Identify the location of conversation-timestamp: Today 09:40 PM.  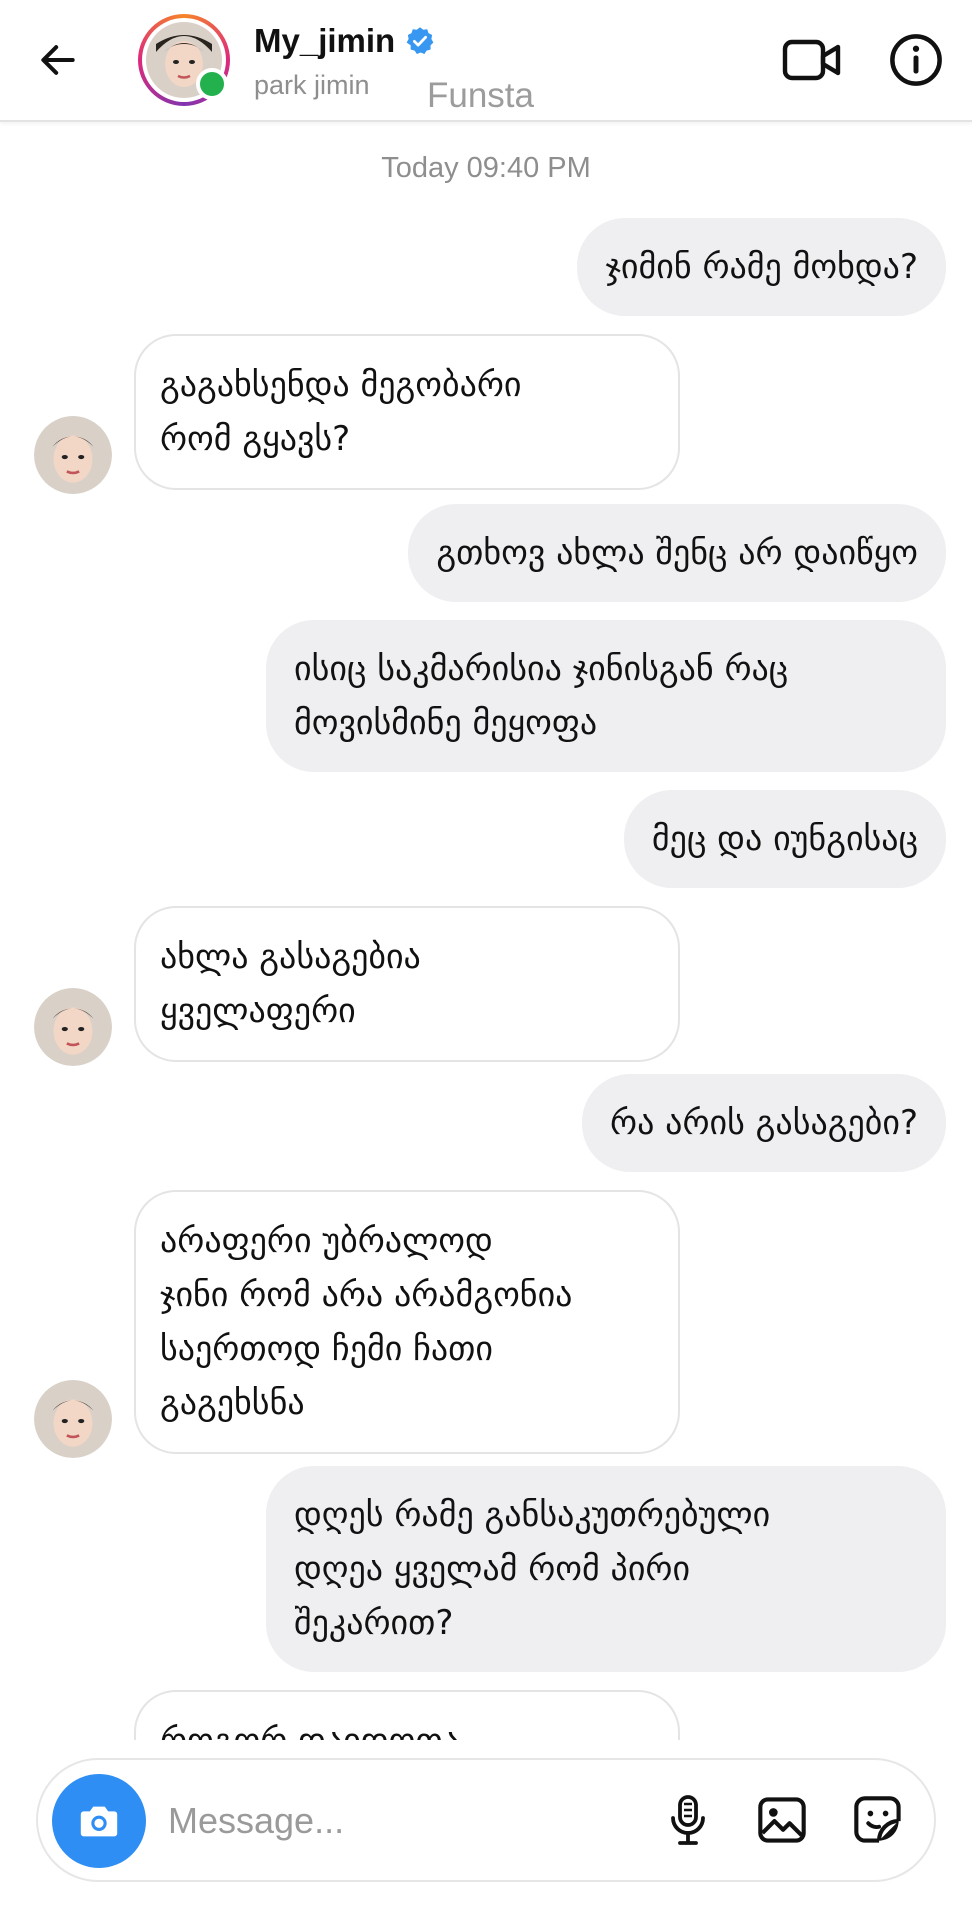
(486, 168).